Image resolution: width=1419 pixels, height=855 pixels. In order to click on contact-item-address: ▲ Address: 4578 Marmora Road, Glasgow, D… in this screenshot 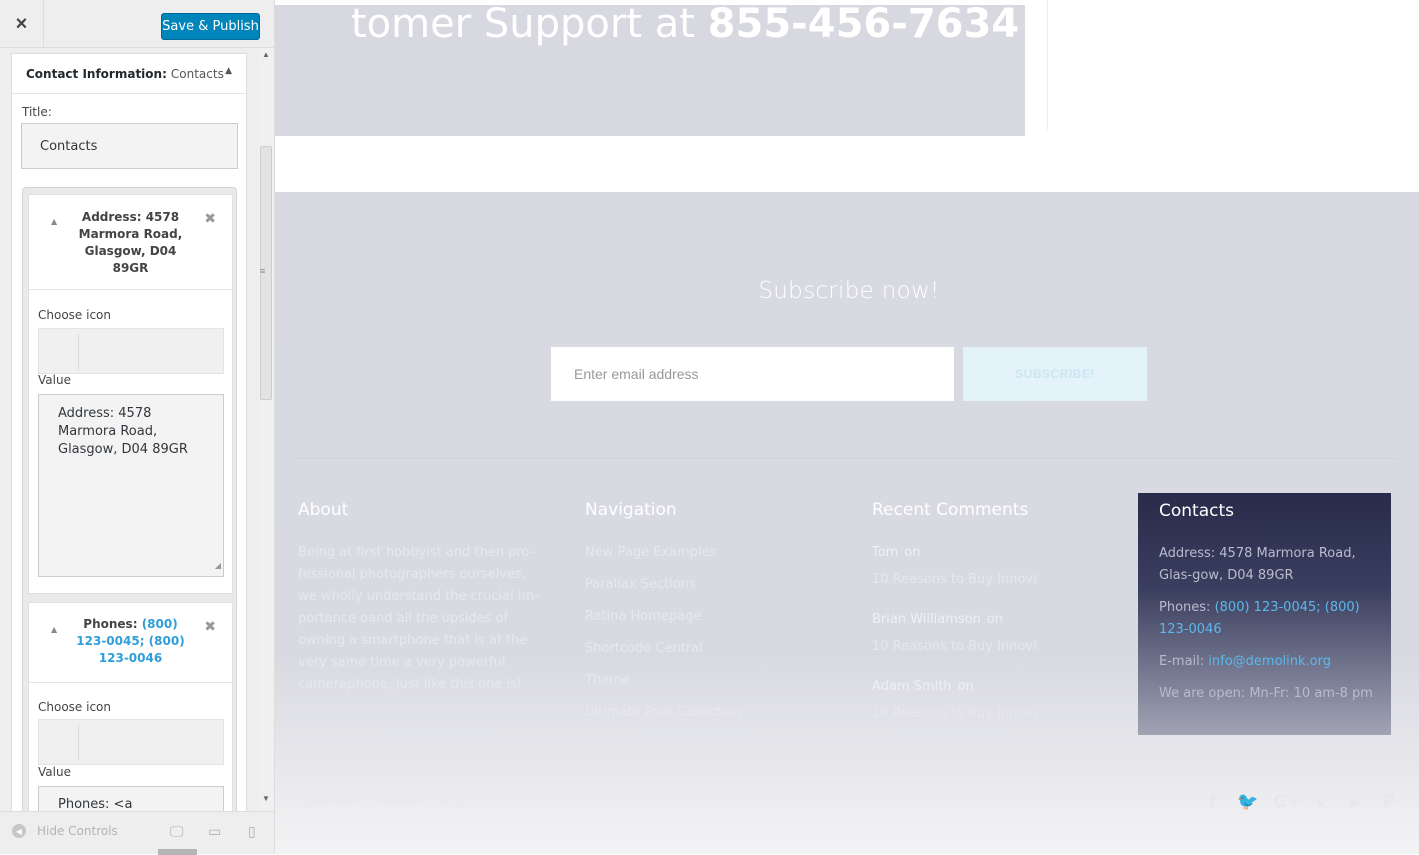, I will do `click(130, 394)`.